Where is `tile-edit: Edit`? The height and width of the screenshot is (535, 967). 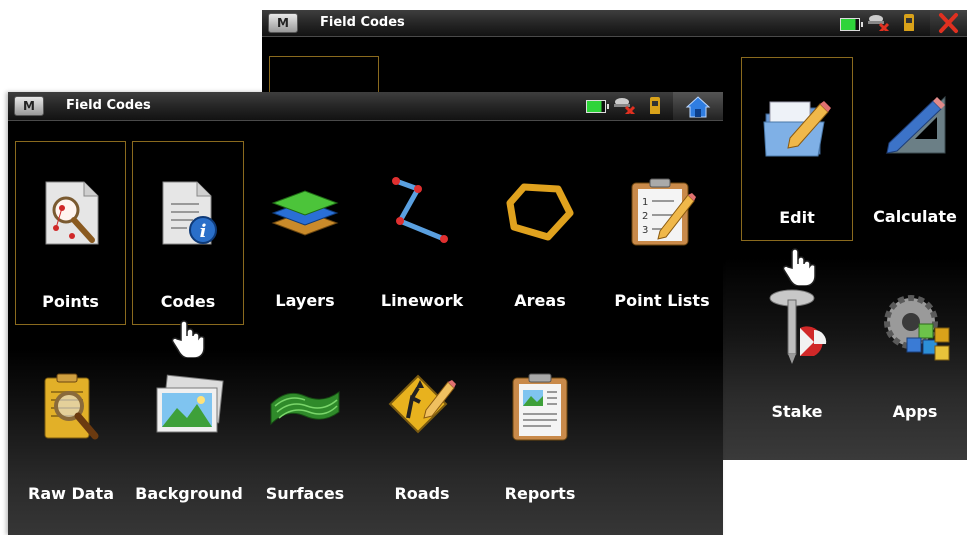
tile-edit: Edit is located at coordinates (797, 149).